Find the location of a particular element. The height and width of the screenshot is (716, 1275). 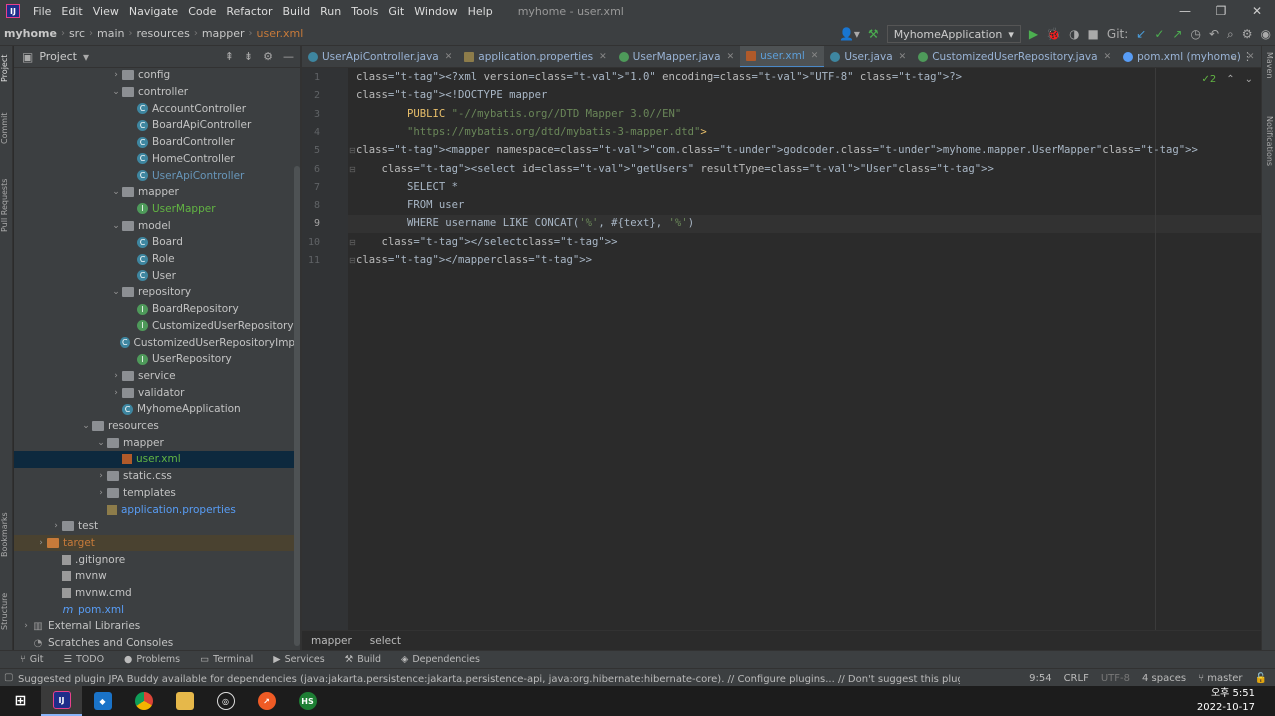

tree-node-templates: › templates is located at coordinates (156, 493).